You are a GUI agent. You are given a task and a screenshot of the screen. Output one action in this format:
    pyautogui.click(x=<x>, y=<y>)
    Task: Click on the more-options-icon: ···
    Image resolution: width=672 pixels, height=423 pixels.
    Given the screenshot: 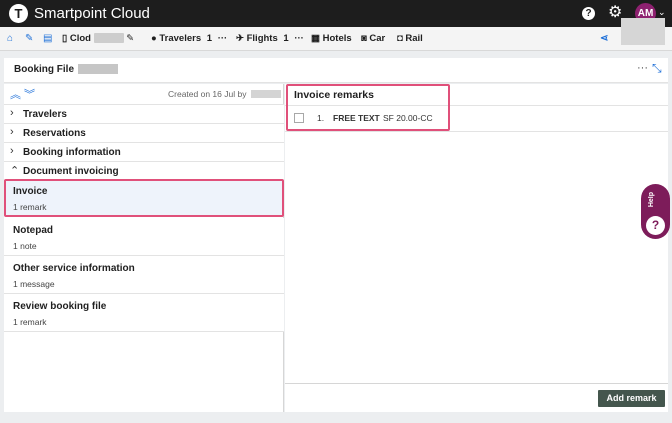 What is the action you would take?
    pyautogui.click(x=642, y=68)
    